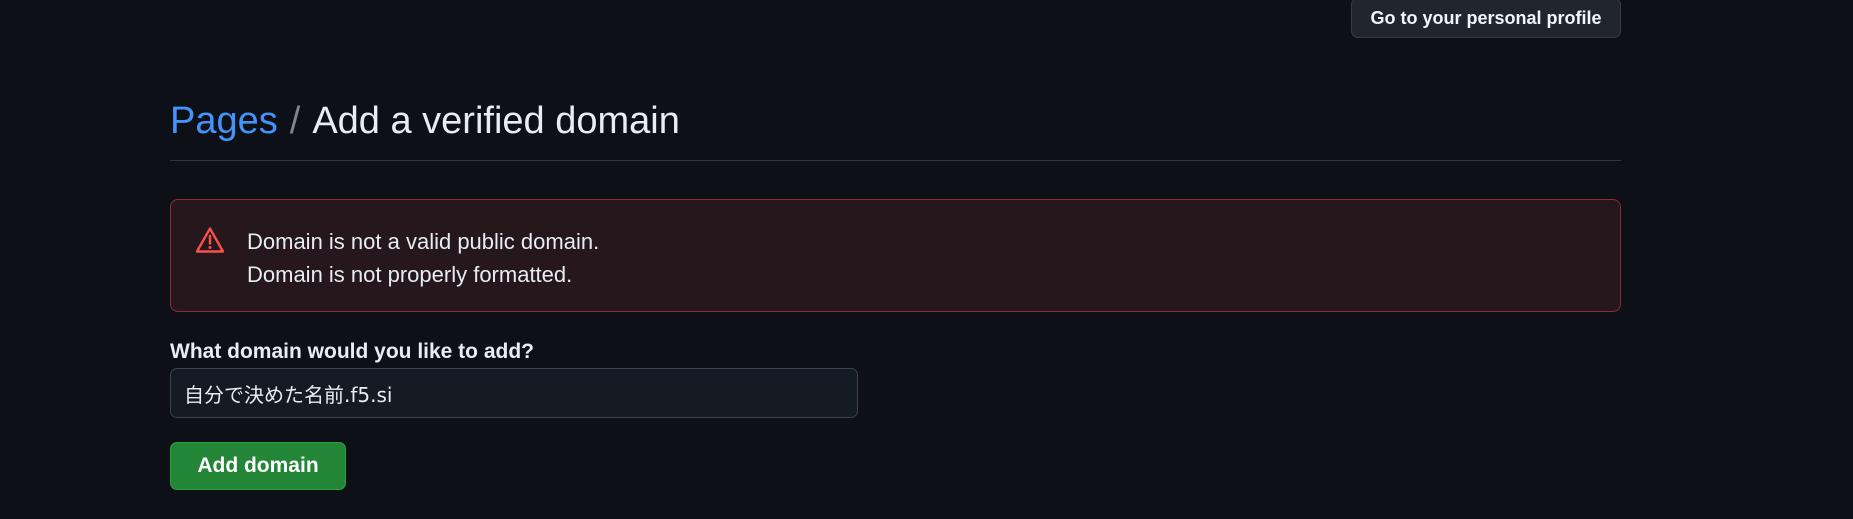 This screenshot has width=1853, height=519. I want to click on breadcrumb-link-pages: Pages, so click(224, 121).